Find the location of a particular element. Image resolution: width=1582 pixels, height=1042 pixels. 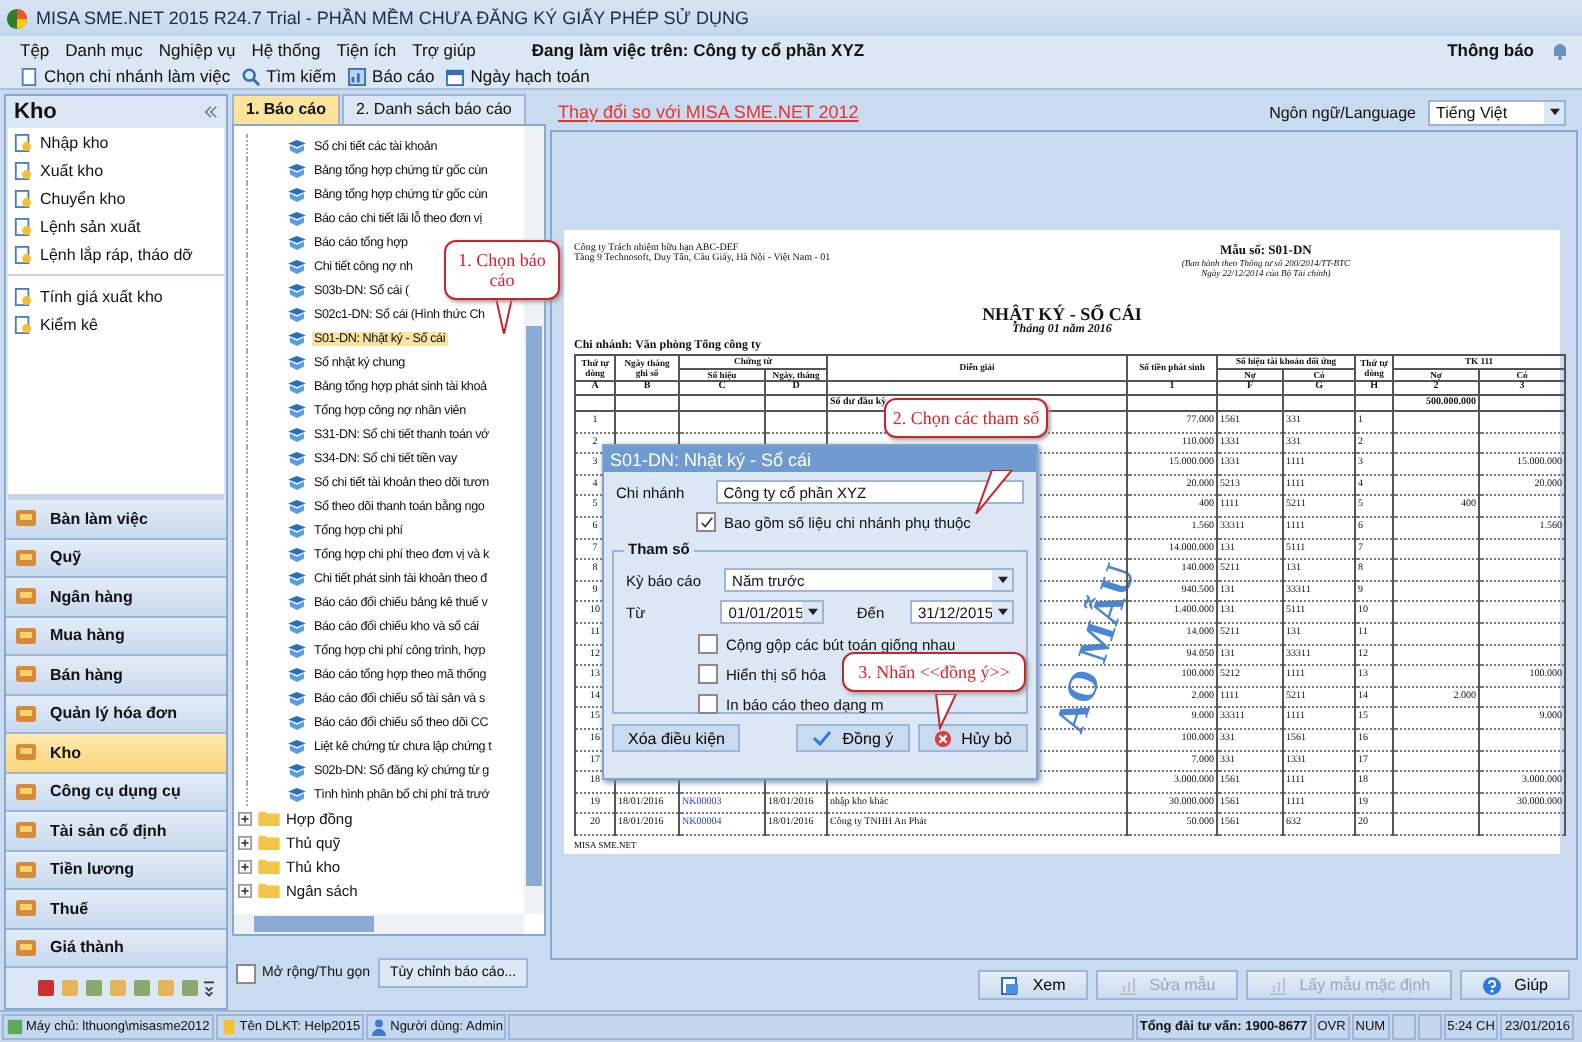

language-select: Tiếng Việt is located at coordinates (1497, 112).